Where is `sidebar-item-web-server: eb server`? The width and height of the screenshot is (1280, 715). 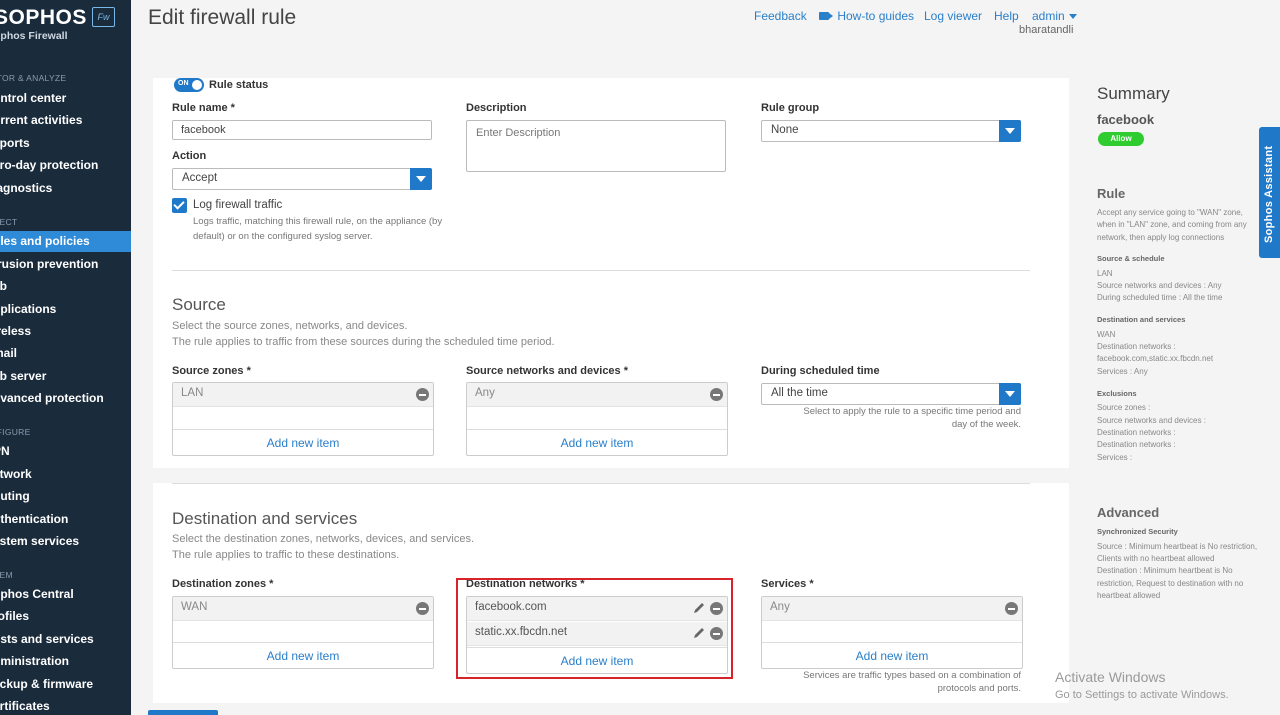
sidebar-item-web-server: eb server is located at coordinates (65, 376).